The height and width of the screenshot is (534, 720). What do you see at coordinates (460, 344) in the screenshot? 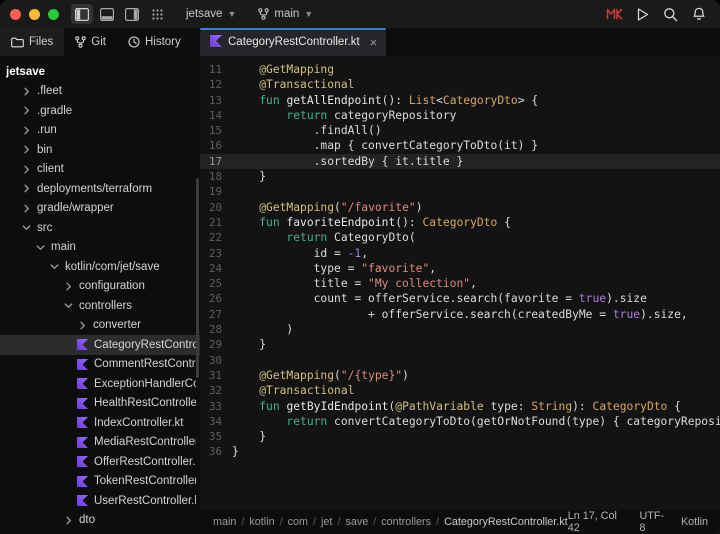
I see `code-line: 29 }` at bounding box center [460, 344].